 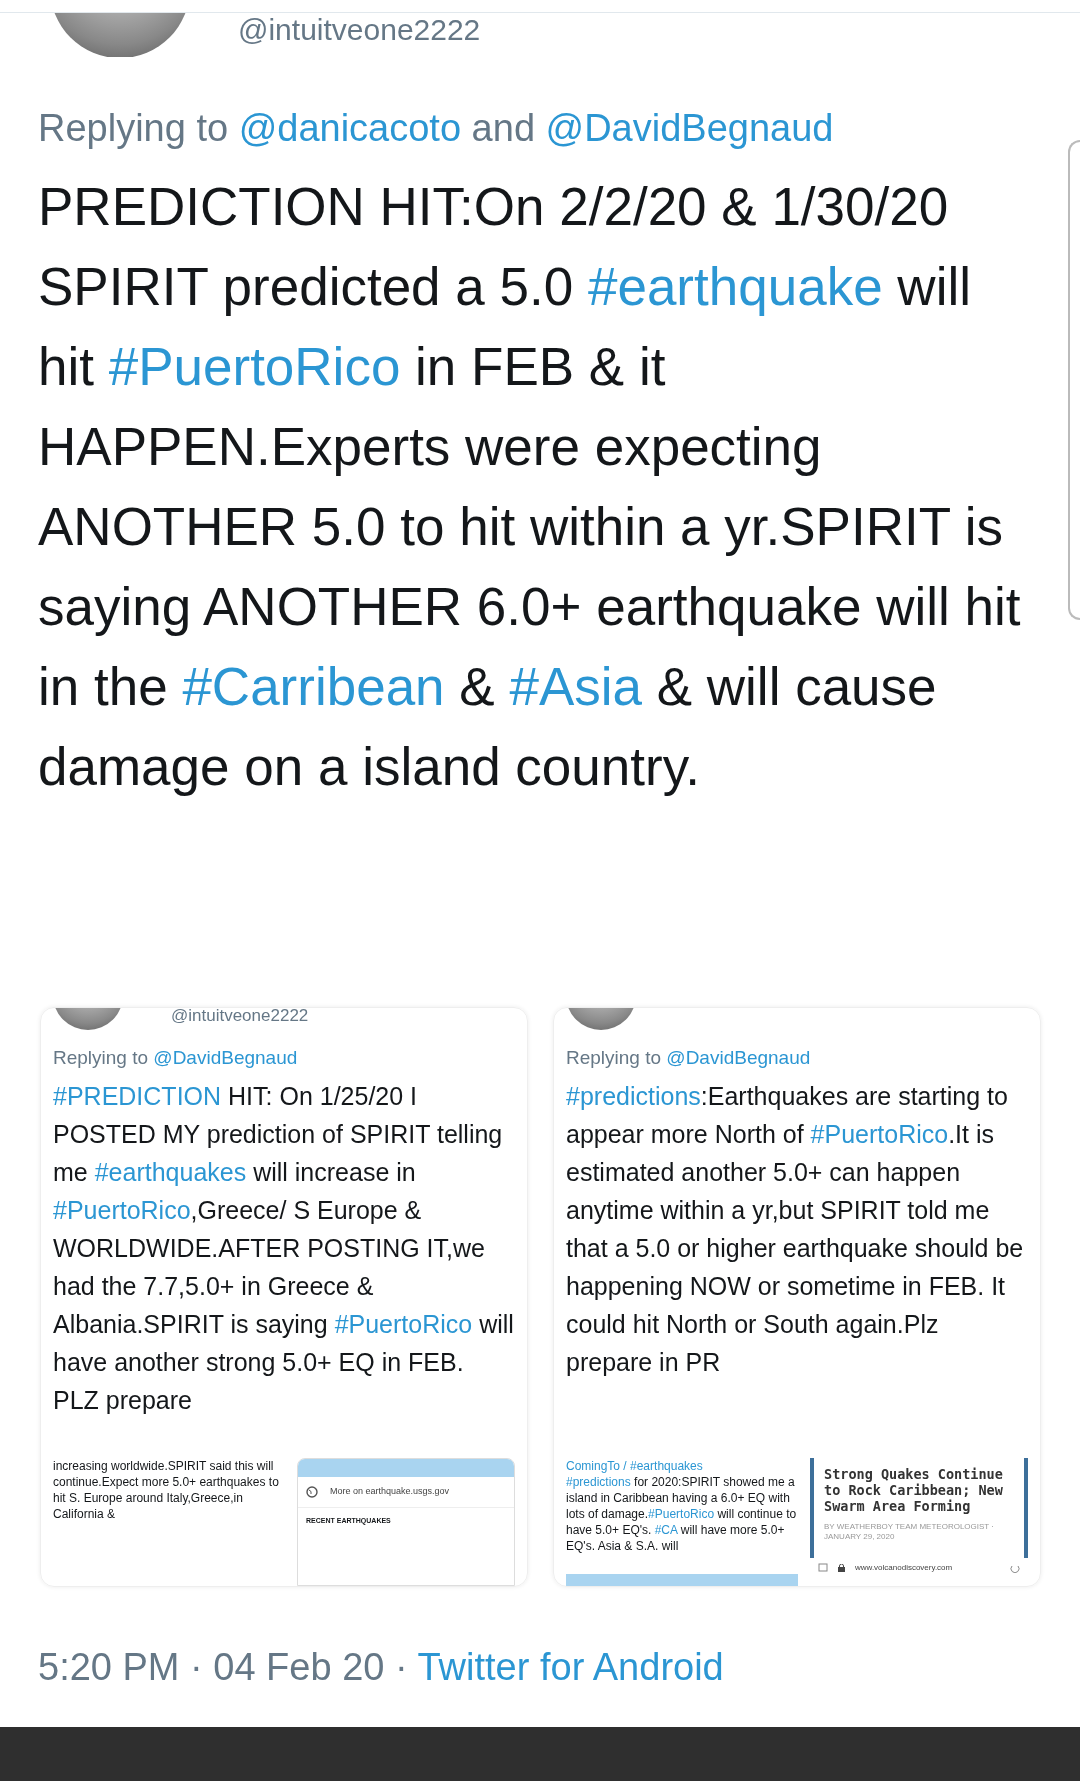 I want to click on tweet-text: #predictions:Earthquakes are starting to appear more North of #PuertoRico.It is estimated another 5.0+ can happen anytime within a yr,but SPIRIT told me that a 5.0 or higher earthquake should be happening NOW or sometime in FEB. It could hit North or South again.Plz prepare in PR, so click(x=795, y=1229).